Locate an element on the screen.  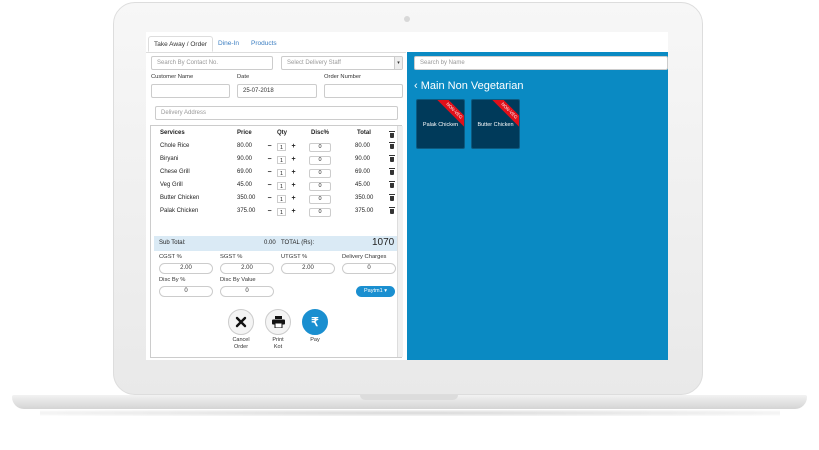
cart-item-name: Biryani is located at coordinates (169, 159).